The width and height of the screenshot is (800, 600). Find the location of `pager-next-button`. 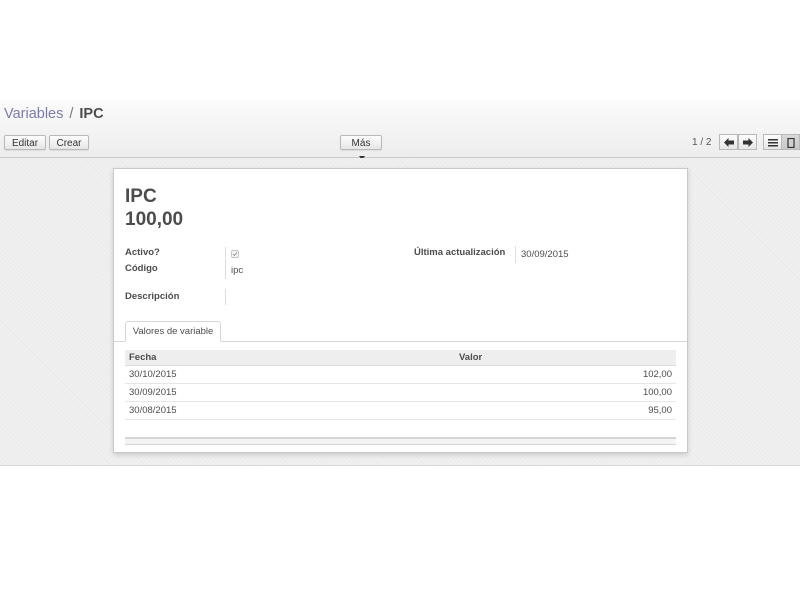

pager-next-button is located at coordinates (747, 142).